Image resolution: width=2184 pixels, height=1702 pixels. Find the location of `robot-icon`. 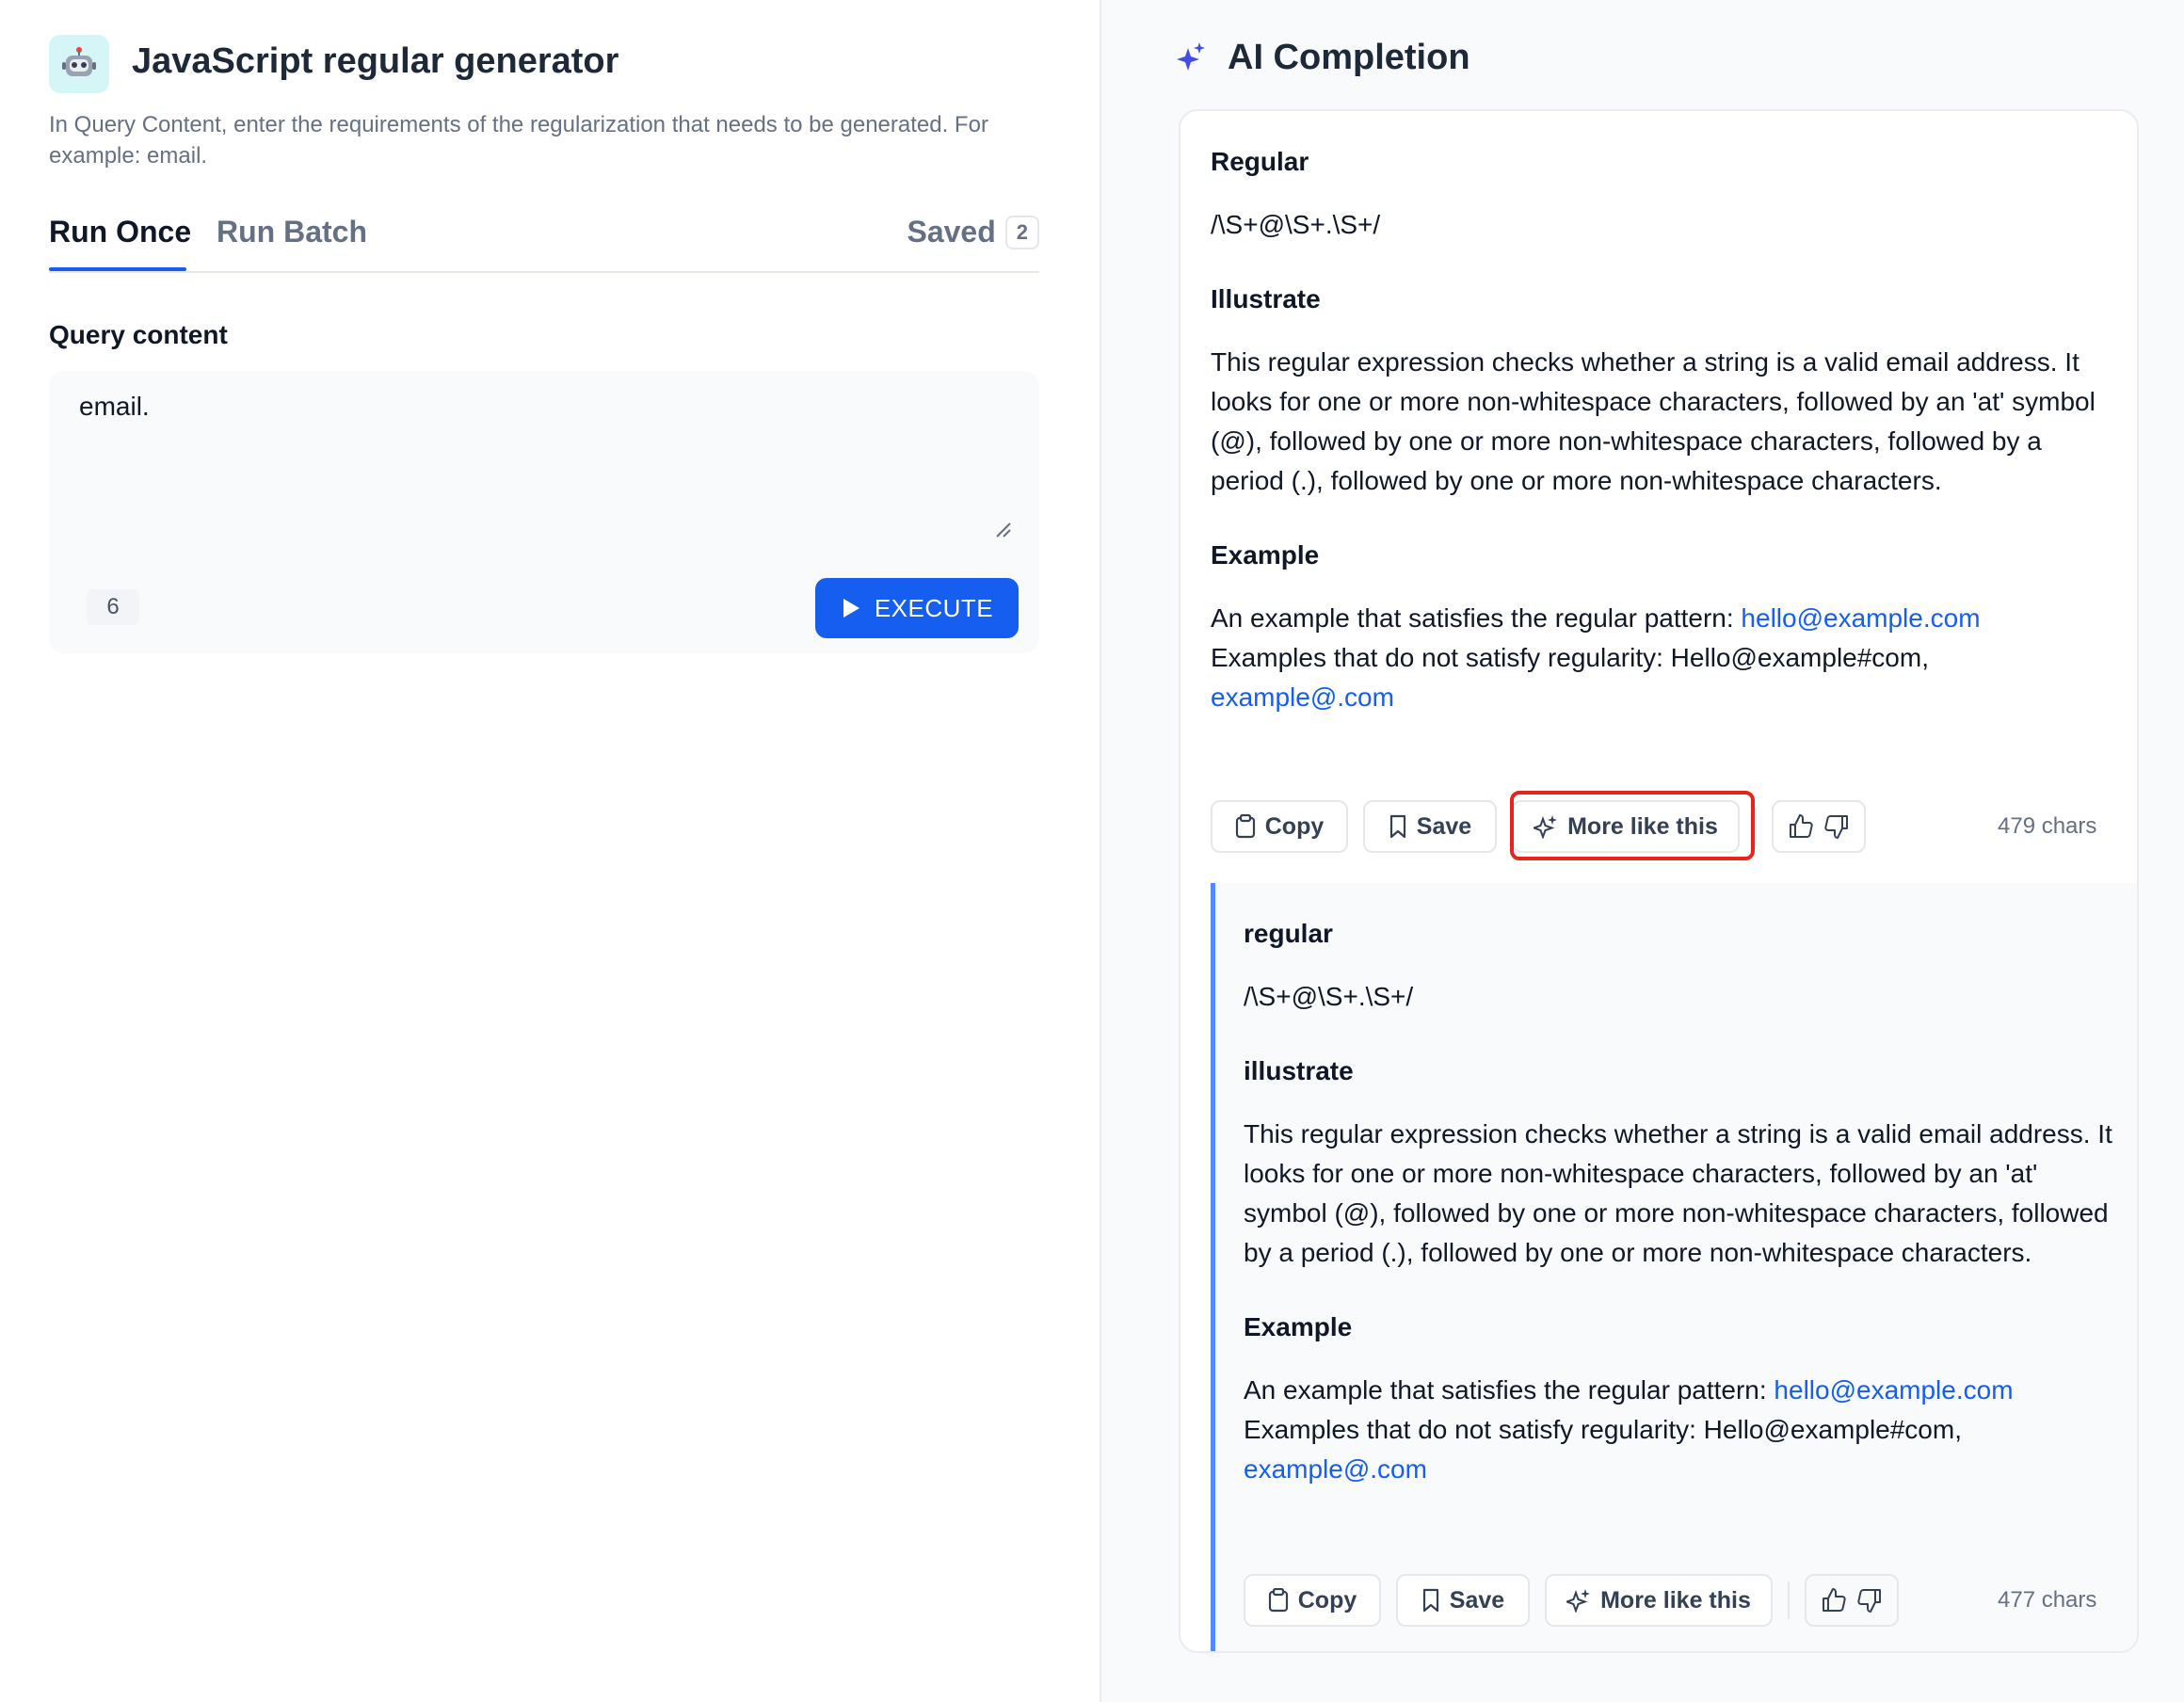

robot-icon is located at coordinates (79, 64).